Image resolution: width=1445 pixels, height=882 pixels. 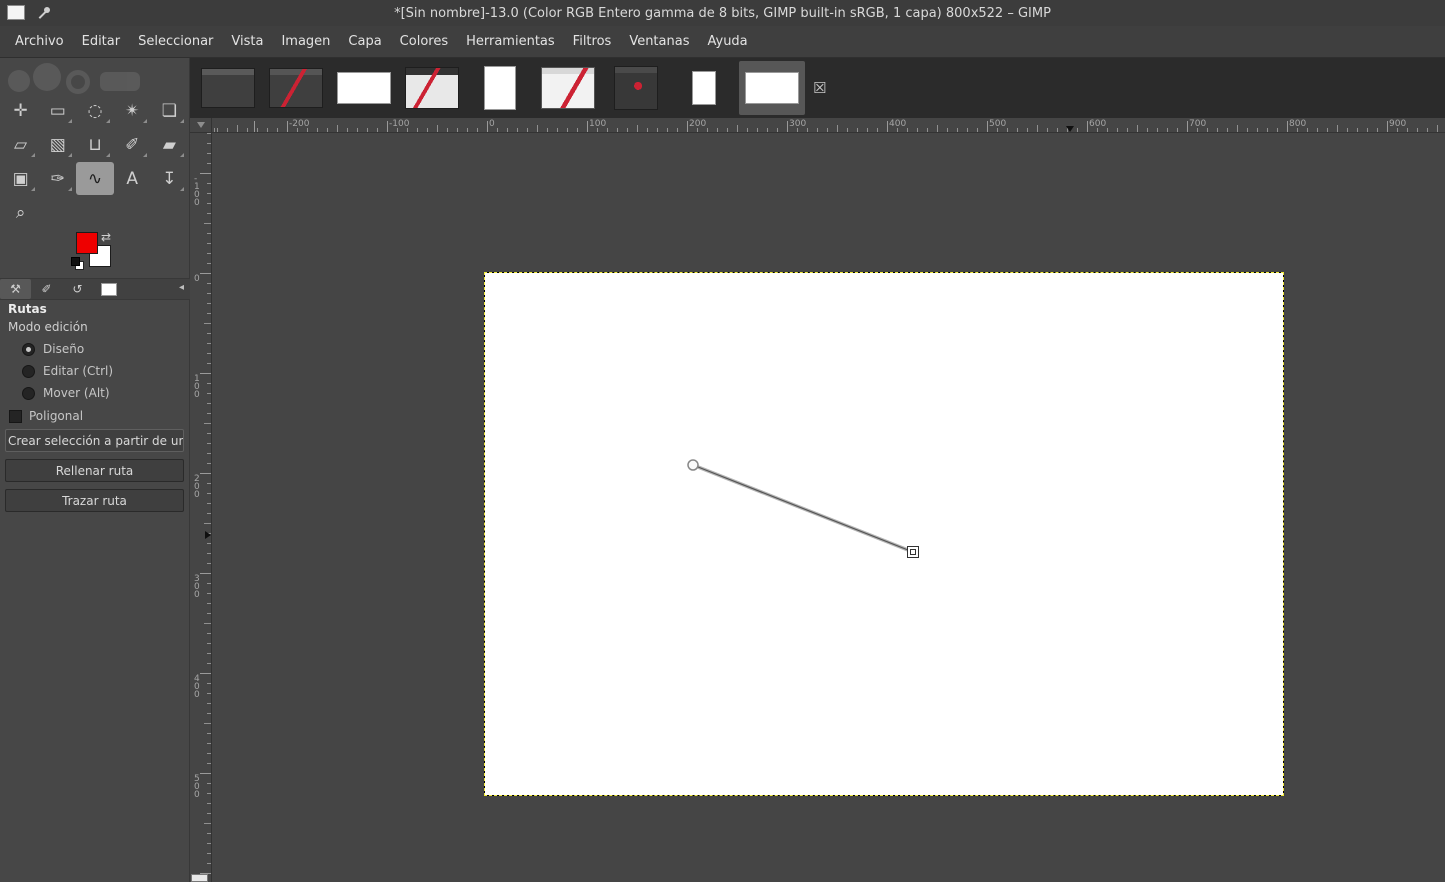 I want to click on path-anchor-start, so click(x=693, y=465).